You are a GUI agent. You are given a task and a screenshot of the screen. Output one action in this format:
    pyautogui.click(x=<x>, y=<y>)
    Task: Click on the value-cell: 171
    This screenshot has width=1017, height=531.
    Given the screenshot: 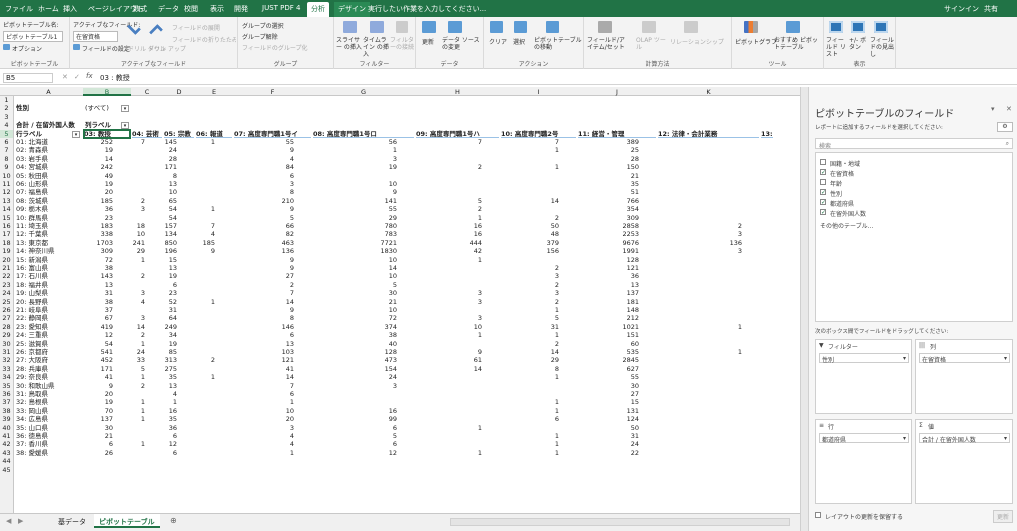 What is the action you would take?
    pyautogui.click(x=98, y=369)
    